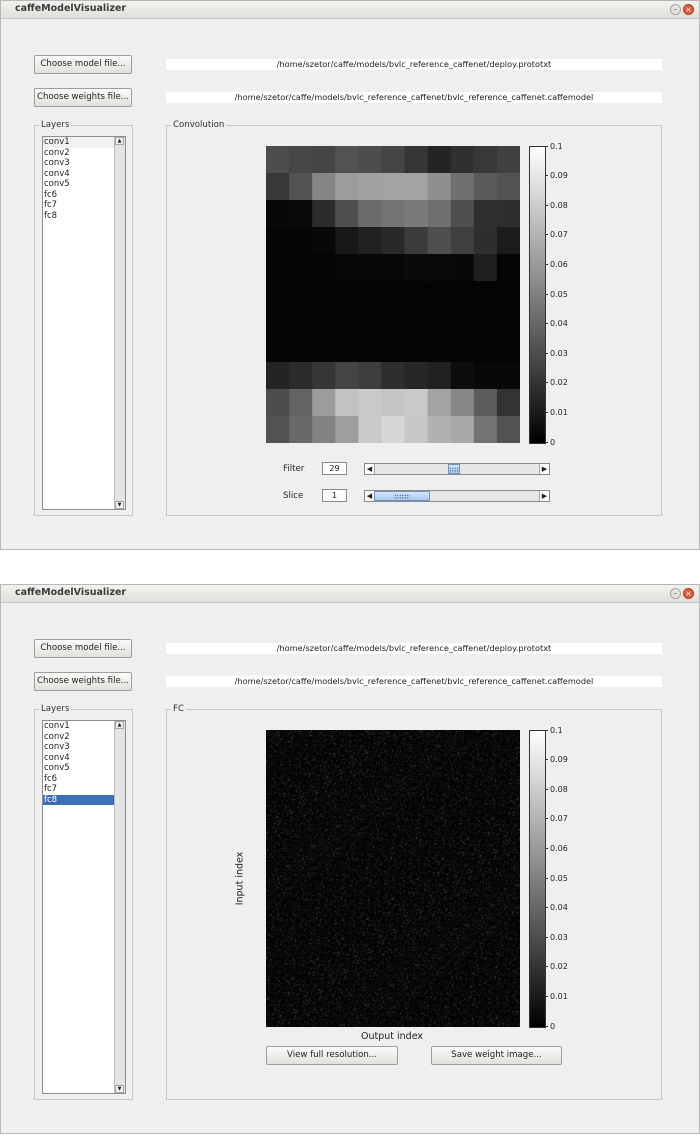 This screenshot has height=1136, width=700. I want to click on slice-label: Slice, so click(293, 496).